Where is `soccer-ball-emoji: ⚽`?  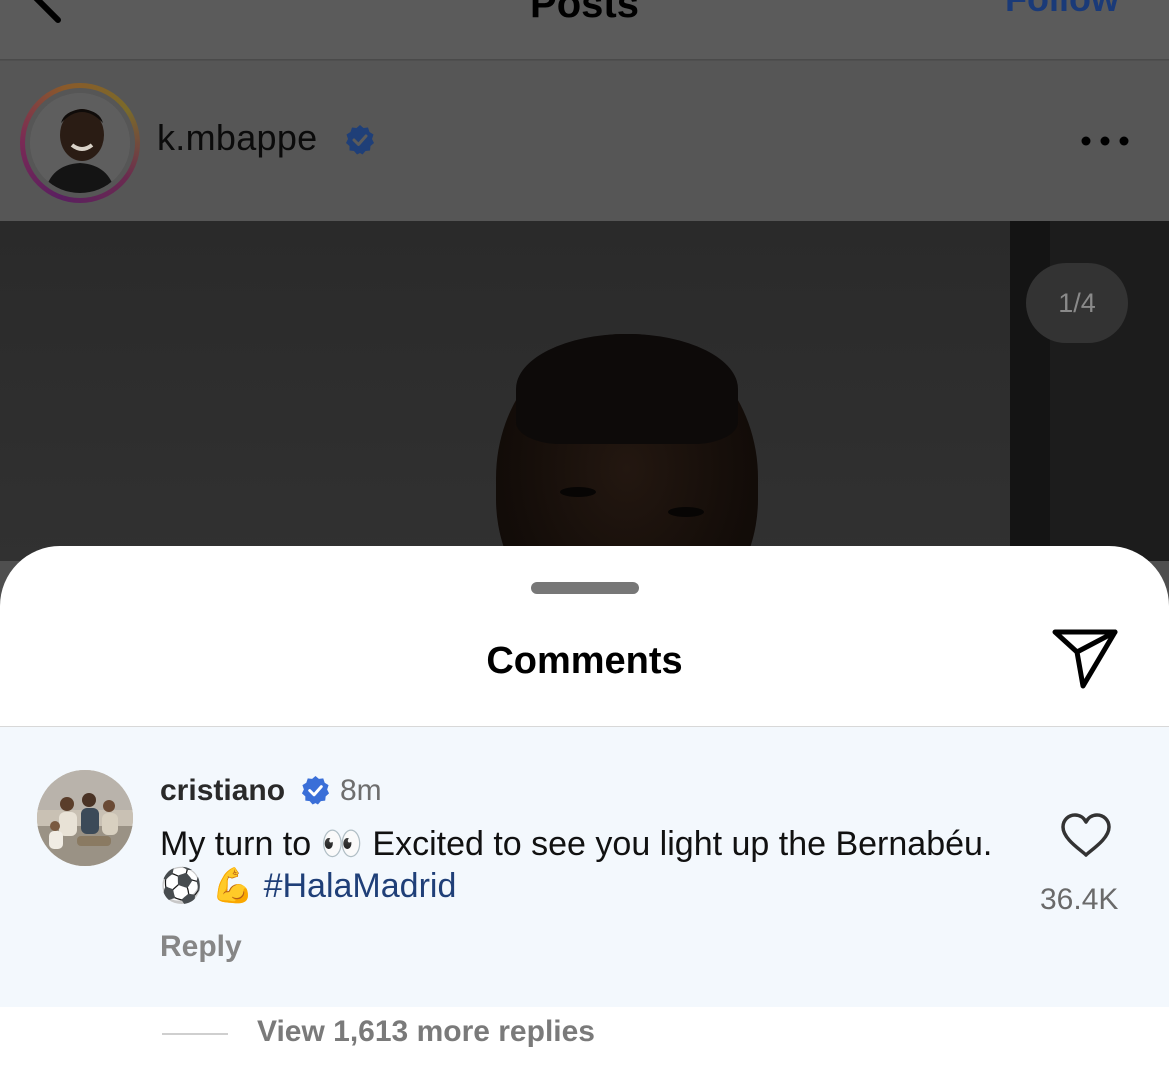
soccer-ball-emoji: ⚽ is located at coordinates (181, 886).